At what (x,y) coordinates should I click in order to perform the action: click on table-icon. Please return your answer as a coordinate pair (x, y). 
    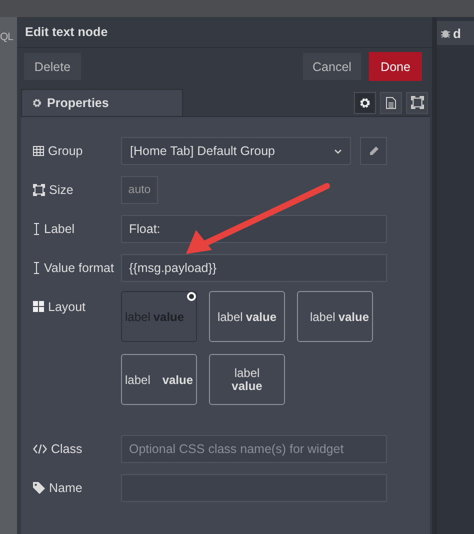
    Looking at the image, I should click on (38, 151).